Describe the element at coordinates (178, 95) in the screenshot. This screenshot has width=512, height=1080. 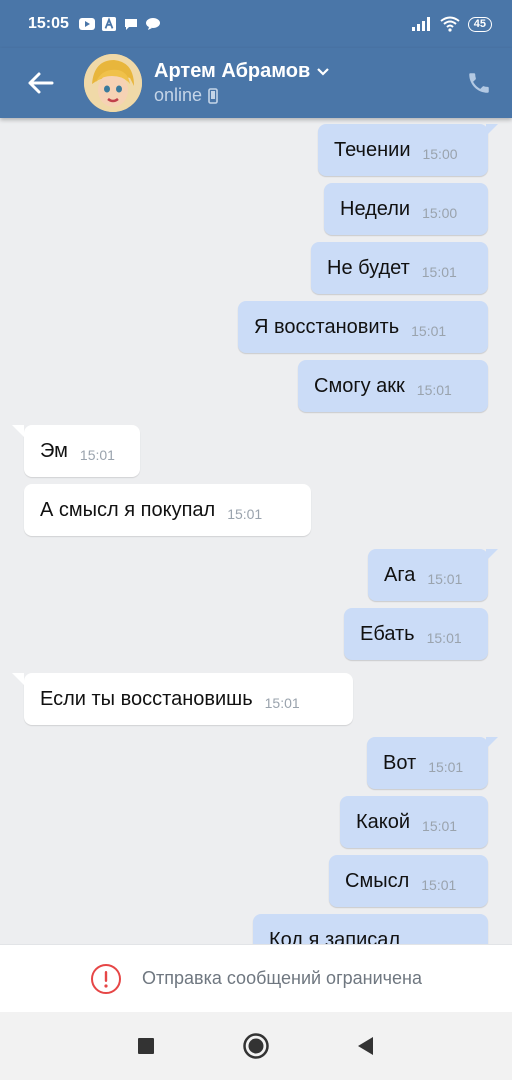
I see `presence-status: online` at that location.